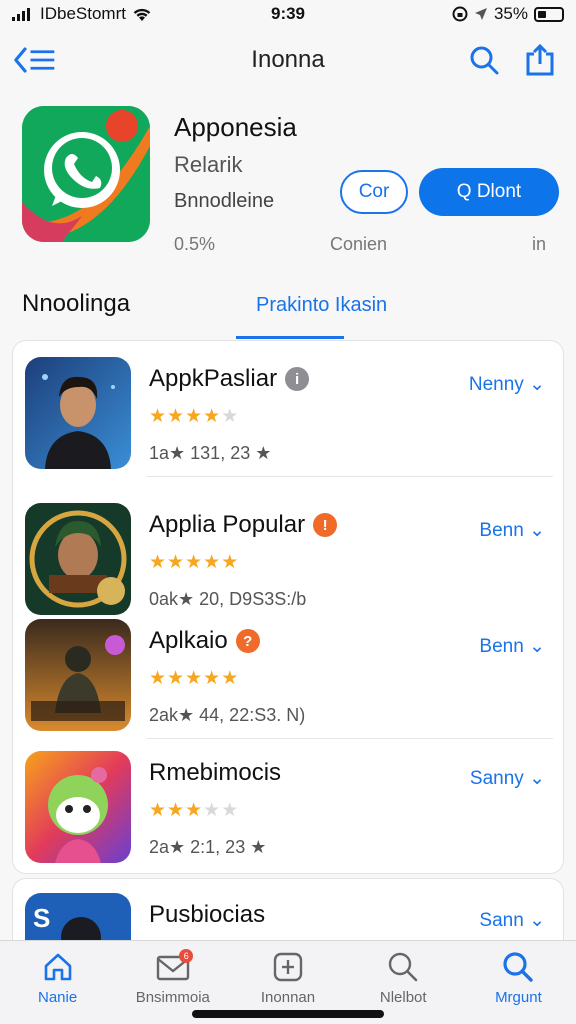 This screenshot has width=576, height=1024. Describe the element at coordinates (58, 997) in the screenshot. I see `tabbar-label: Nanie` at that location.